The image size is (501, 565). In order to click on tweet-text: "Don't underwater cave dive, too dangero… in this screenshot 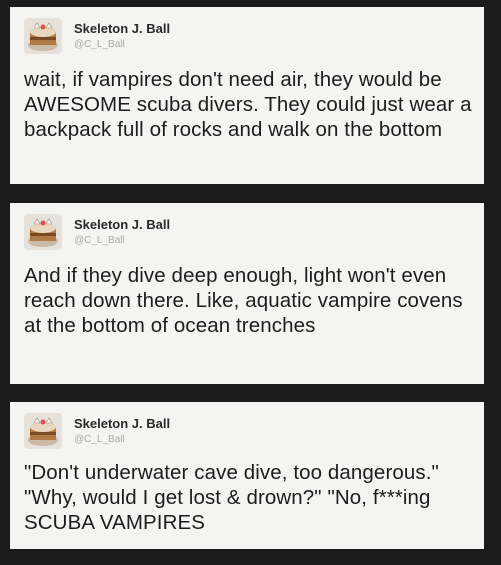, I will do `click(231, 497)`.